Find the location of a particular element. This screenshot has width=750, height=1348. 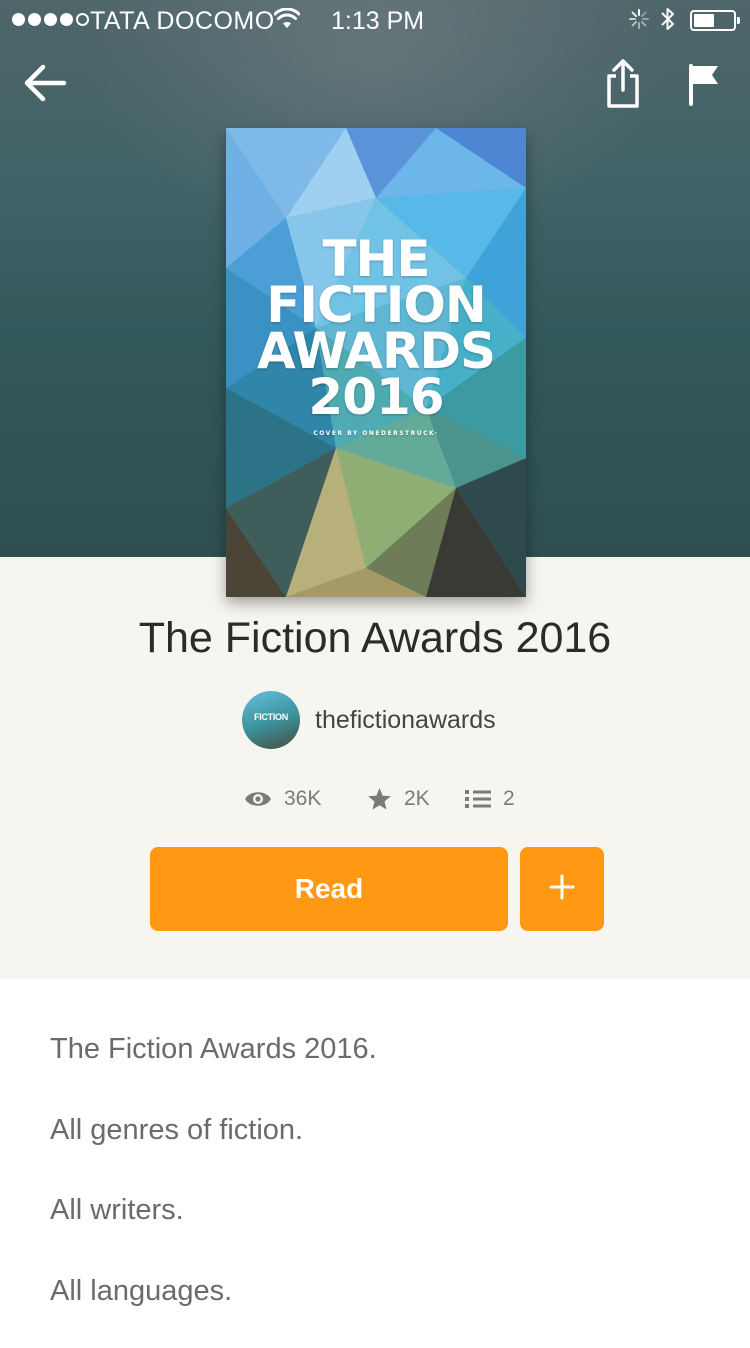

signal-strength-icon is located at coordinates (50, 19).